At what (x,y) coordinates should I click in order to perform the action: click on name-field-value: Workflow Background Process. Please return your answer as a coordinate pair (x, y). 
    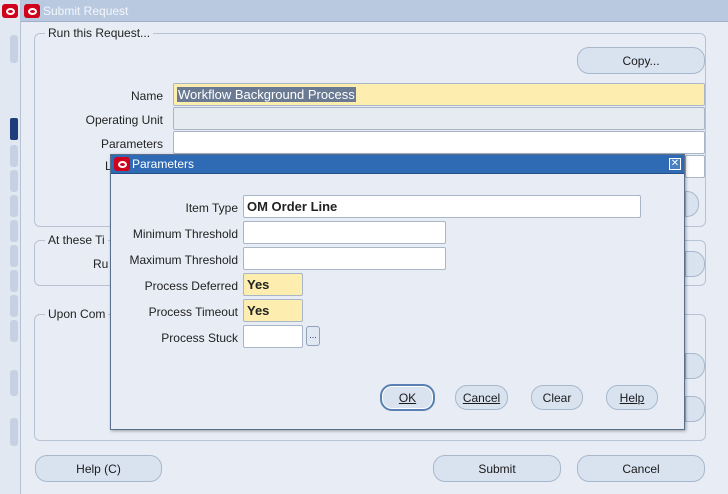
    Looking at the image, I should click on (266, 94).